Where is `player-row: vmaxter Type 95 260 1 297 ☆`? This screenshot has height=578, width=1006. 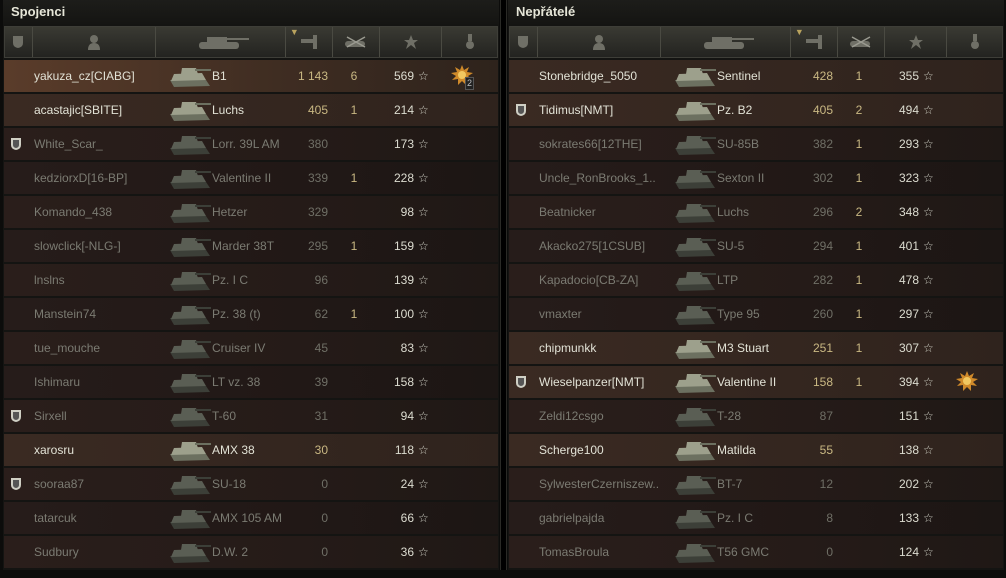 player-row: vmaxter Type 95 260 1 297 ☆ is located at coordinates (756, 314).